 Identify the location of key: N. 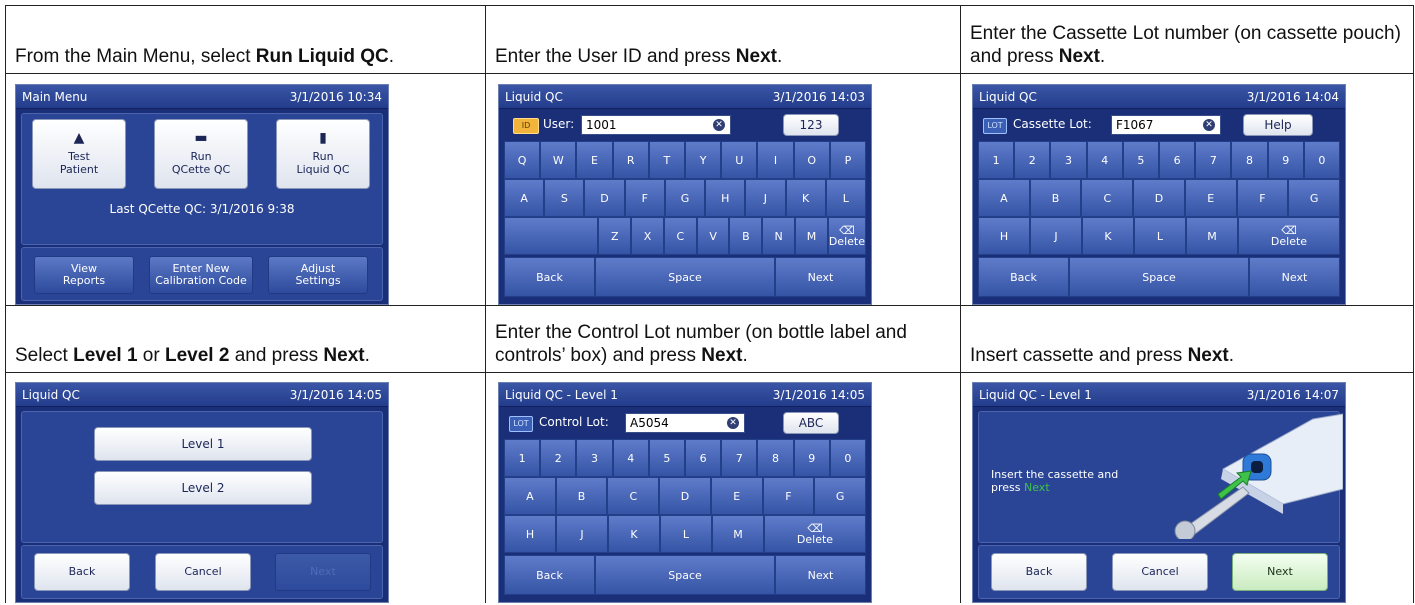
(779, 236).